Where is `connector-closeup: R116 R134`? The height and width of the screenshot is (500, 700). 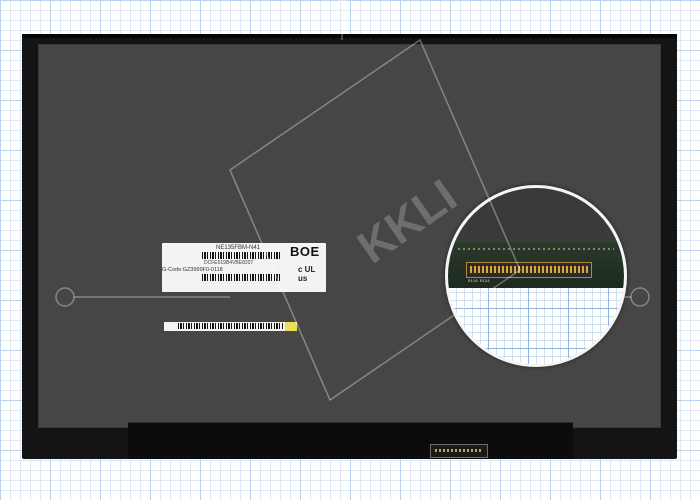 connector-closeup: R116 R134 is located at coordinates (536, 276).